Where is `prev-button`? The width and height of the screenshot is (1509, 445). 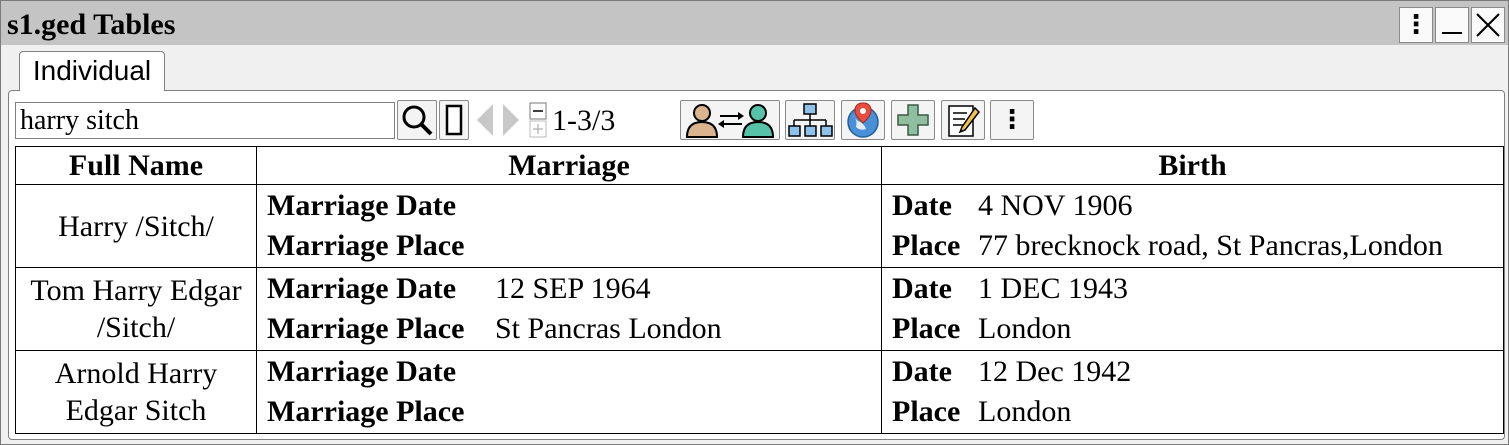
prev-button is located at coordinates (485, 120).